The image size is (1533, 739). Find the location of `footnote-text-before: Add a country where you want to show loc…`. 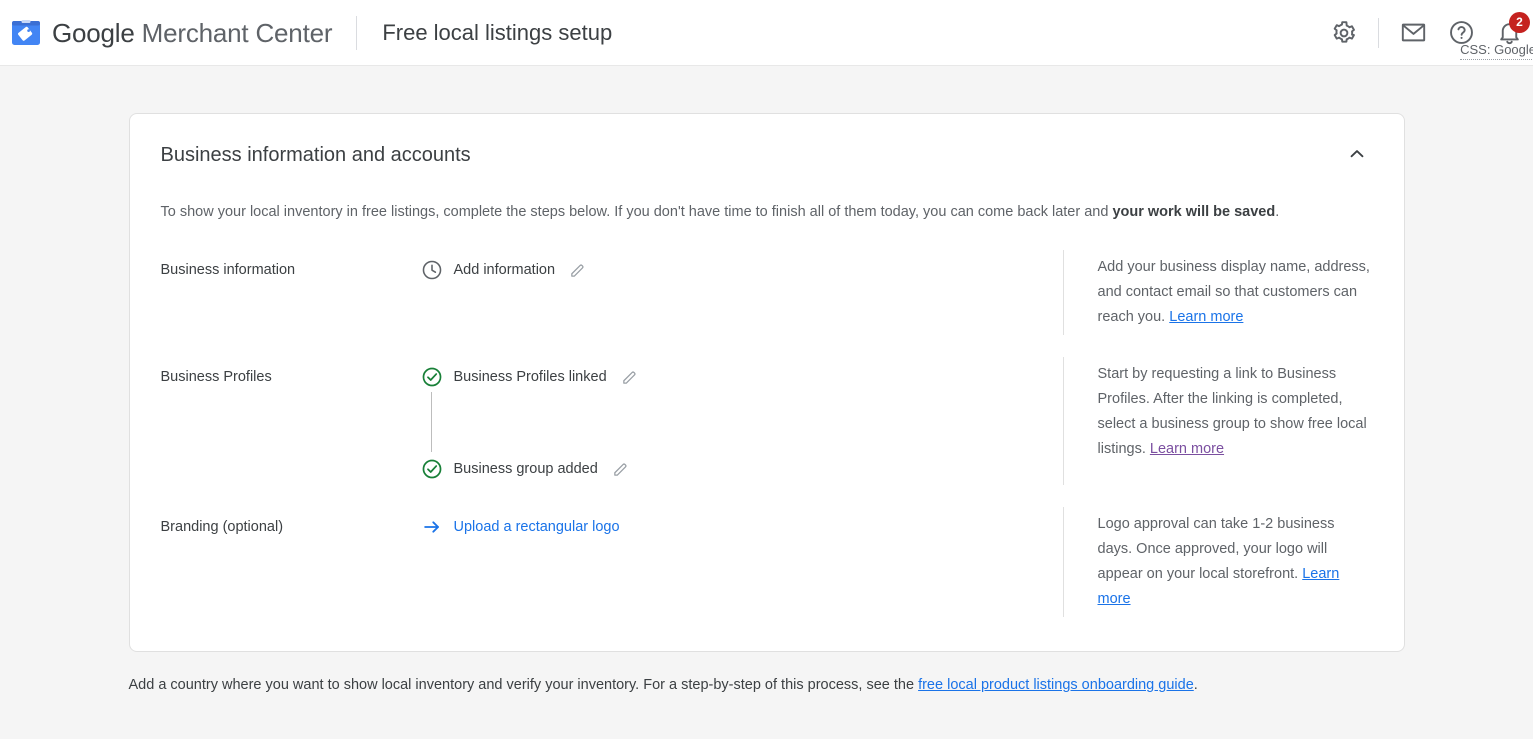

footnote-text-before: Add a country where you want to show loc… is located at coordinates (523, 685).